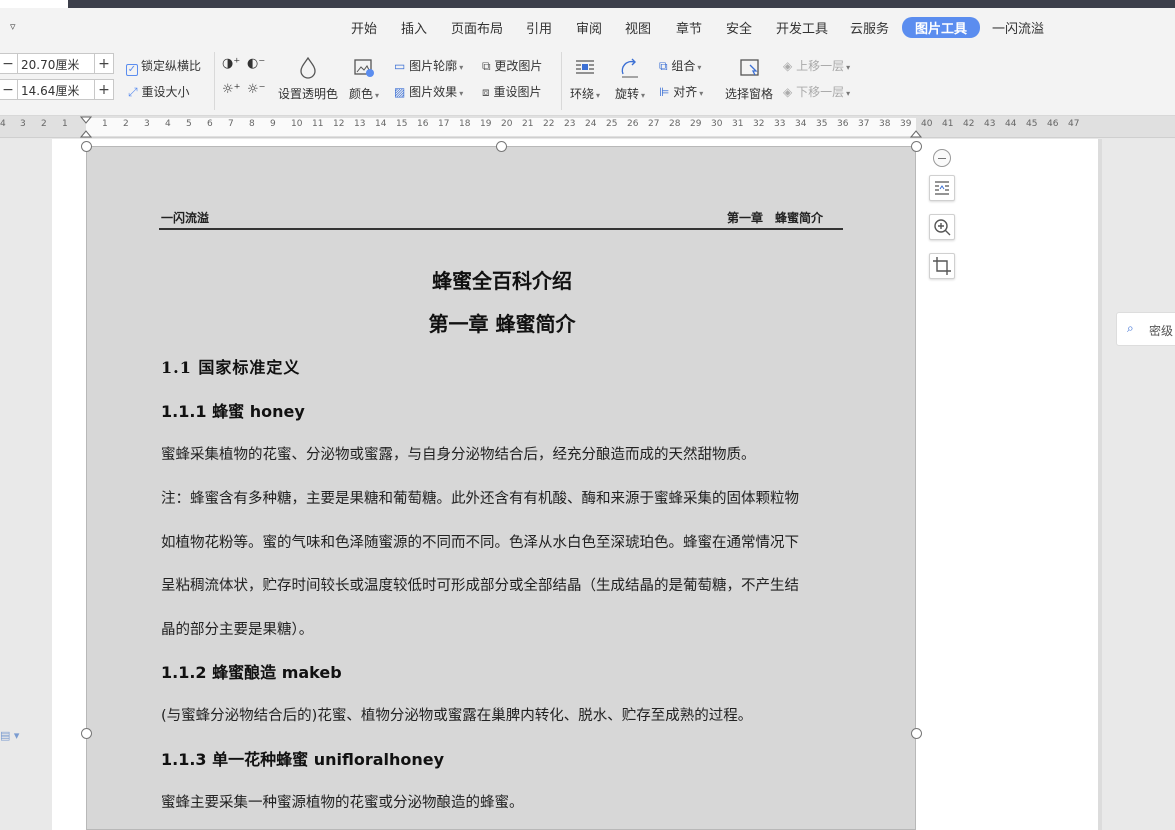 This screenshot has height=830, width=1175. What do you see at coordinates (942, 266) in the screenshot?
I see `crop-button` at bounding box center [942, 266].